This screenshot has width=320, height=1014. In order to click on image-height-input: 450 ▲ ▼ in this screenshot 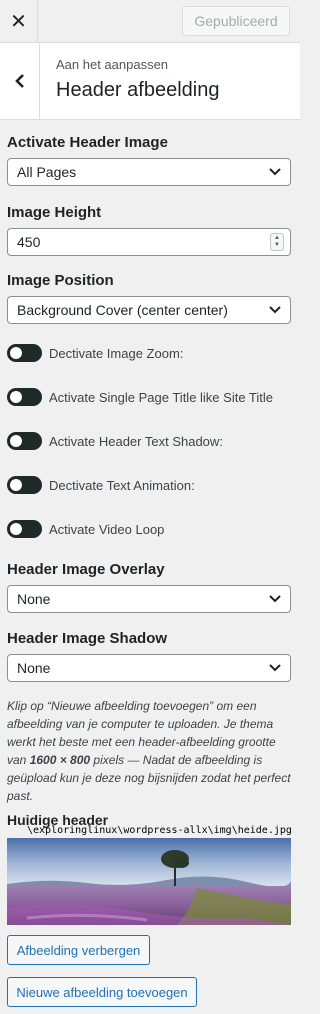, I will do `click(149, 242)`.